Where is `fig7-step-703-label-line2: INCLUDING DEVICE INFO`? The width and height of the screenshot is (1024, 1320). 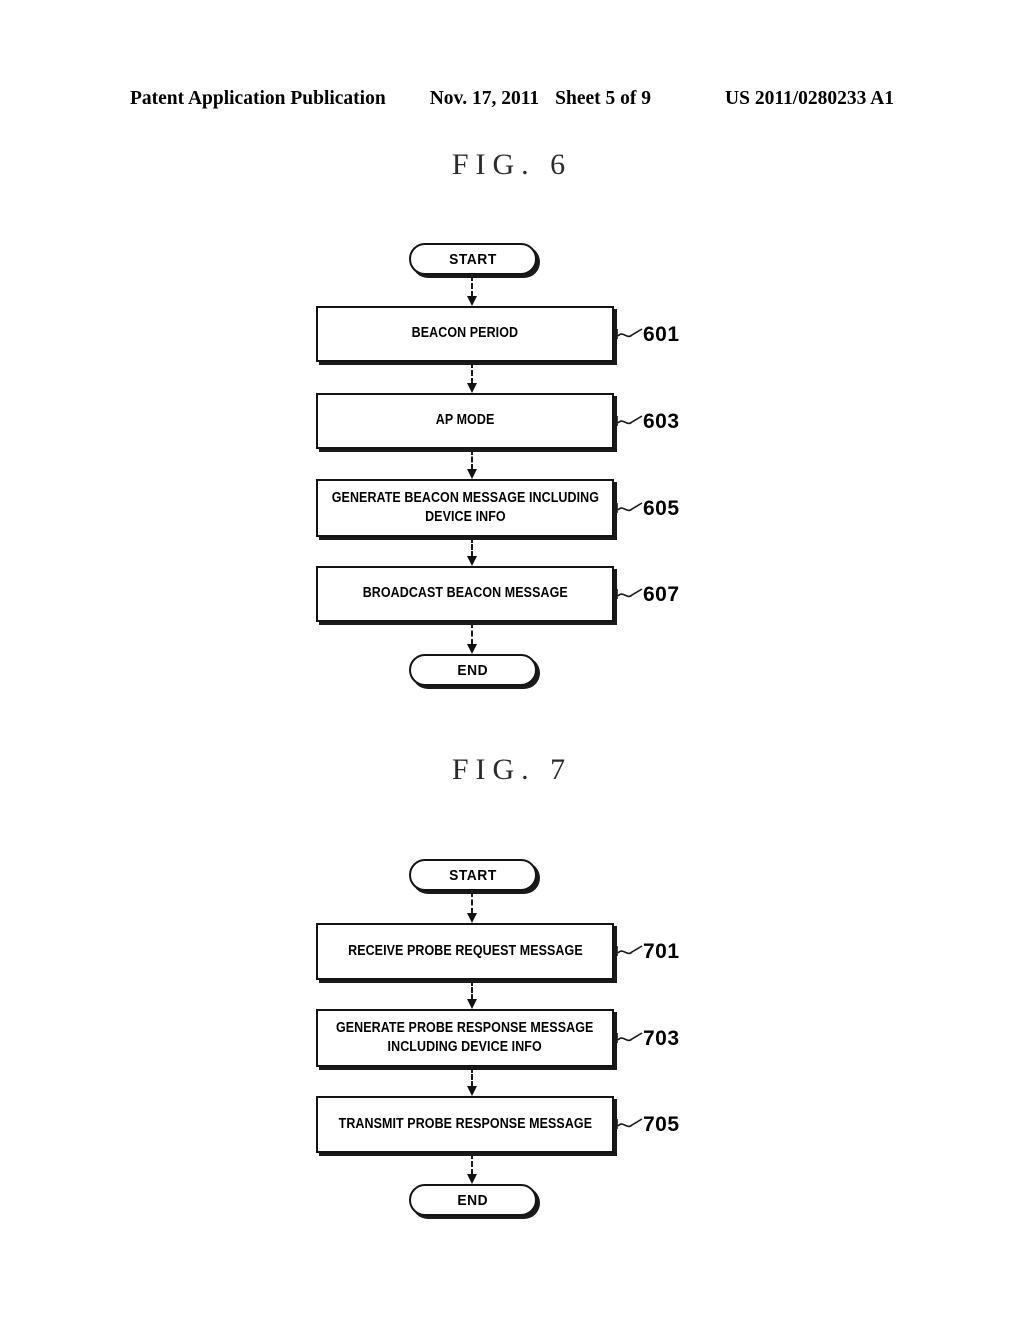 fig7-step-703-label-line2: INCLUDING DEVICE INFO is located at coordinates (465, 1047).